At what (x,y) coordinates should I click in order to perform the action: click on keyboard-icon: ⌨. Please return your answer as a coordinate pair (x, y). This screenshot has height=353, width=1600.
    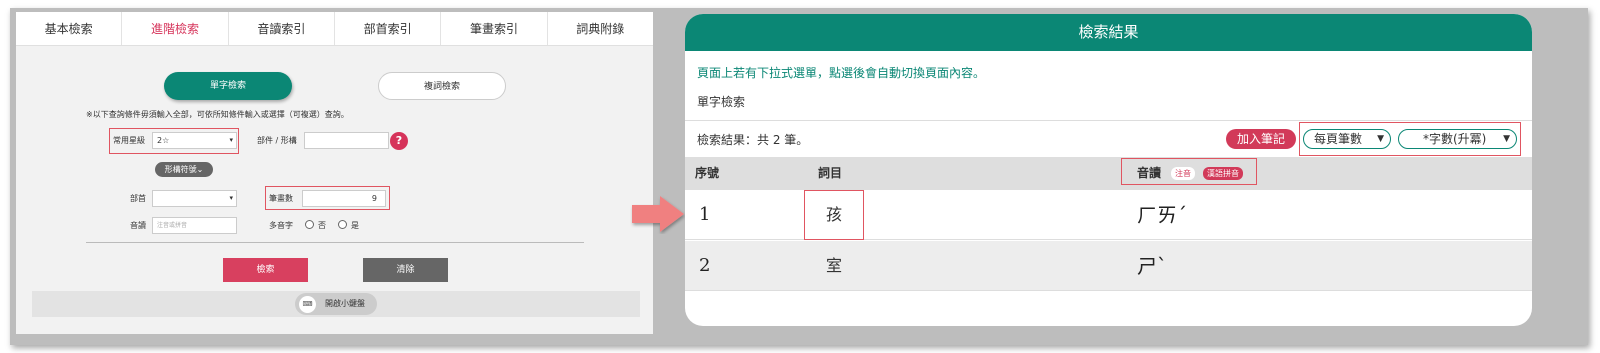
    Looking at the image, I should click on (307, 304).